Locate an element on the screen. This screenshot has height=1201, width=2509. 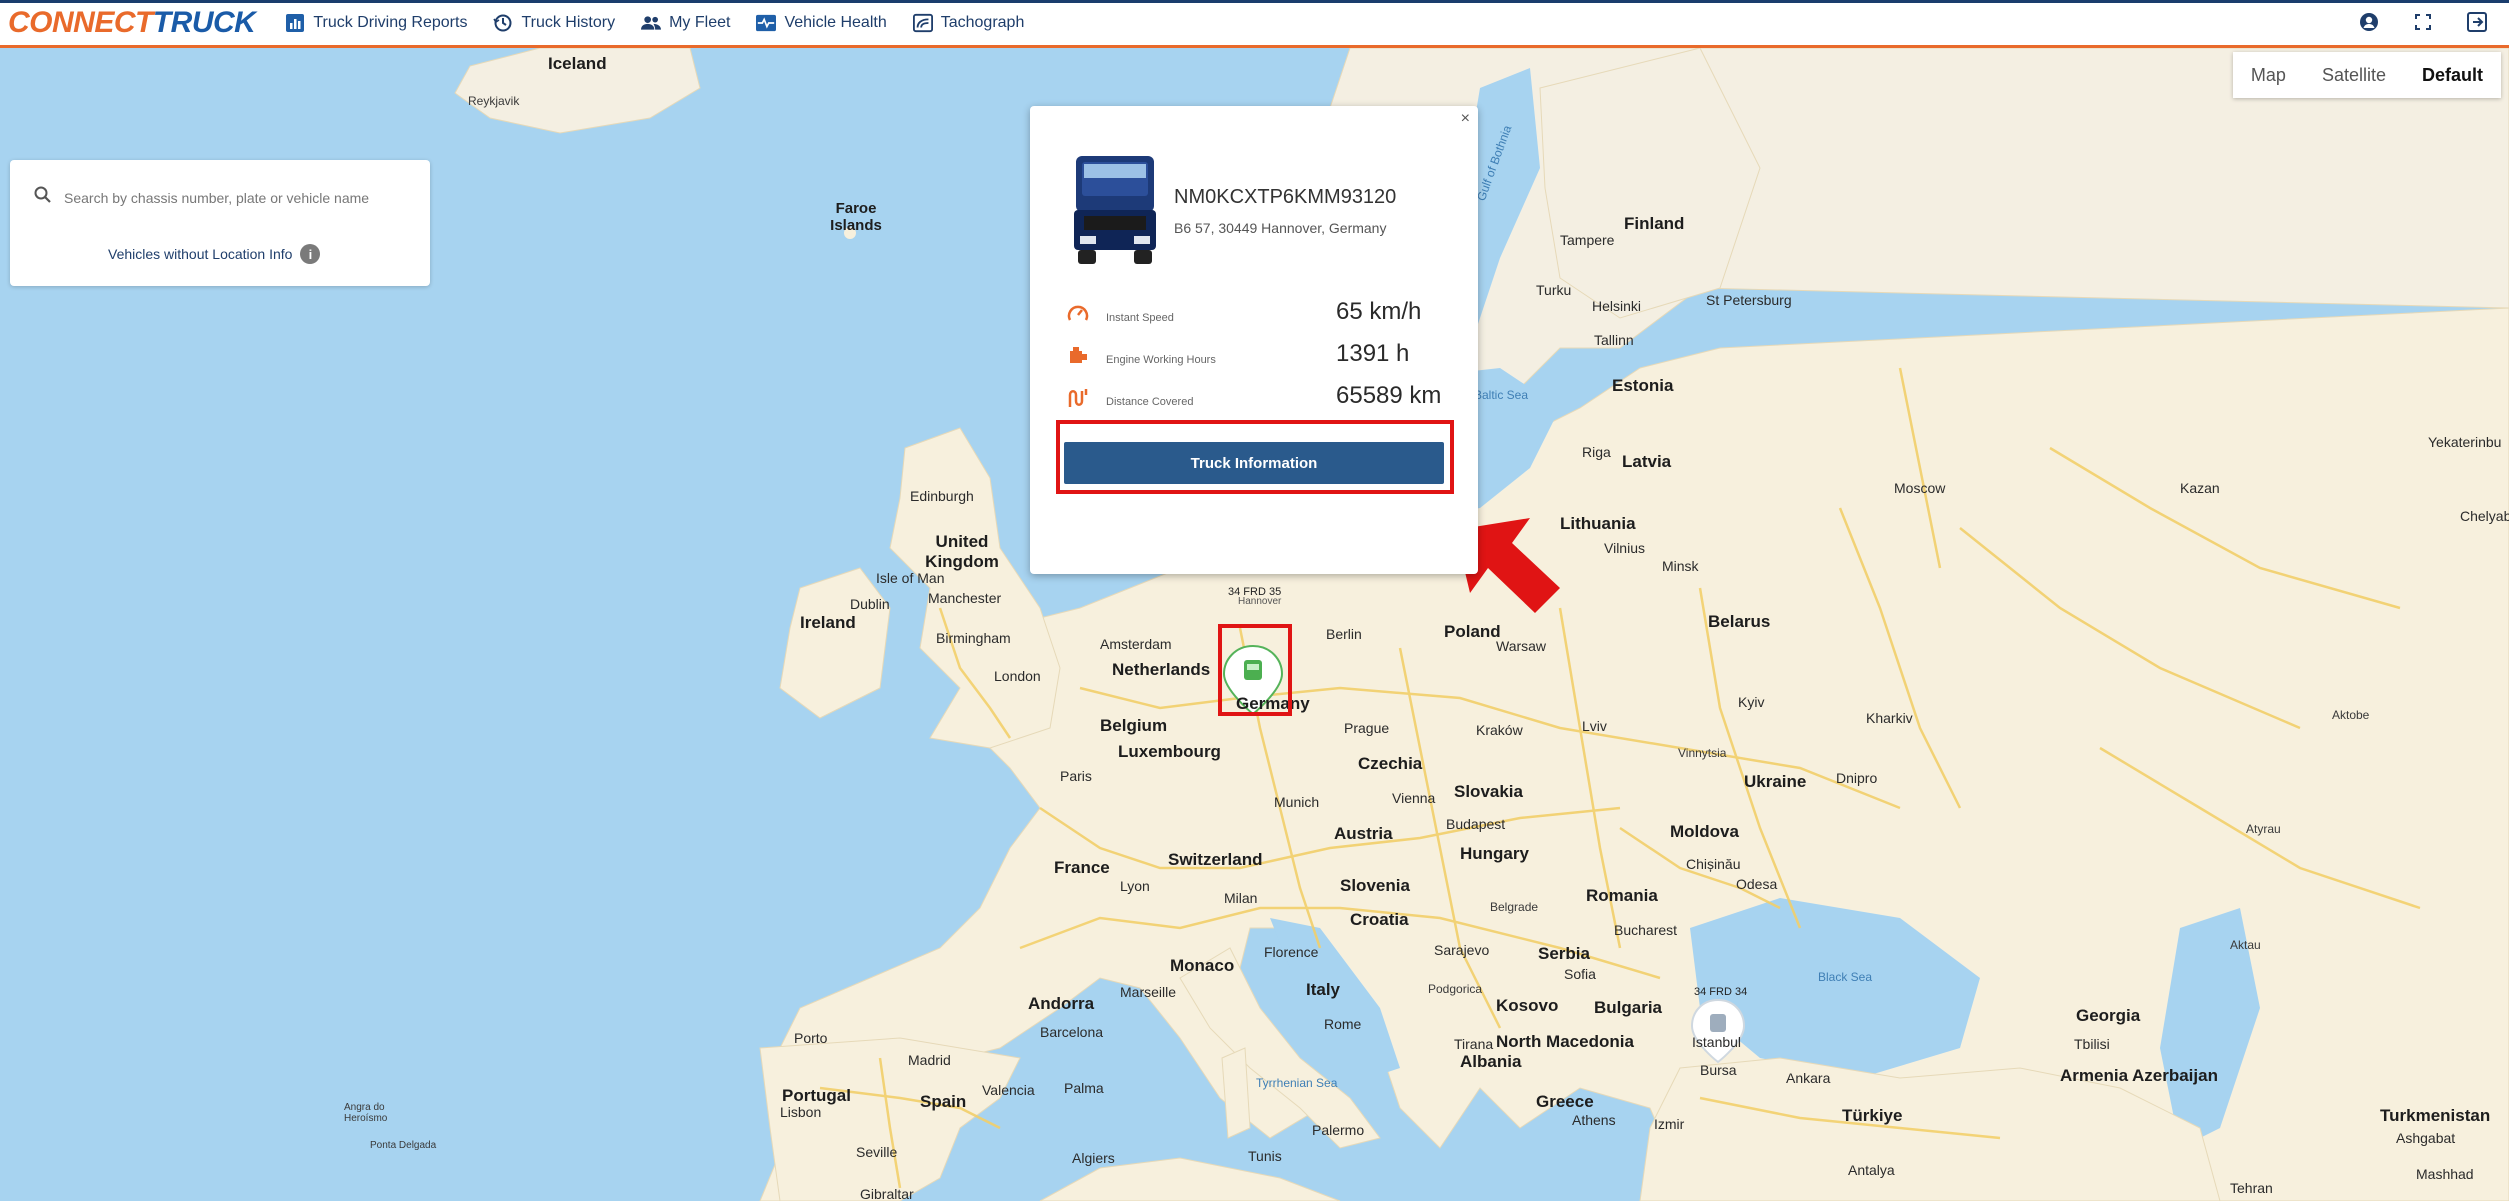
map-label-city: Berlin is located at coordinates (1344, 634).